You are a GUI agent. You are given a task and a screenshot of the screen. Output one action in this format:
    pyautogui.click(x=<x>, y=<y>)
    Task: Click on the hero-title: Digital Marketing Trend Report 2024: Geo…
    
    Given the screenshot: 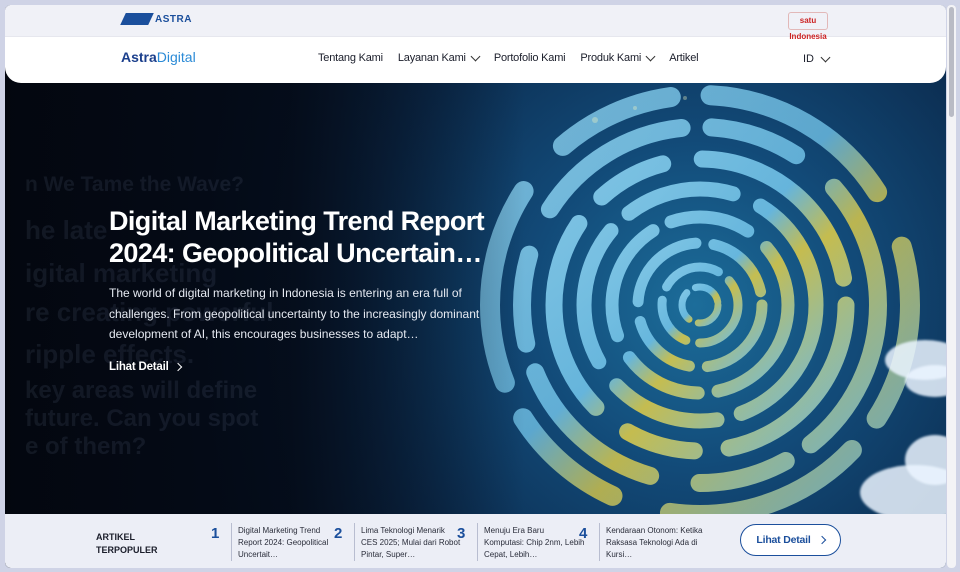 What is the action you would take?
    pyautogui.click(x=297, y=237)
    